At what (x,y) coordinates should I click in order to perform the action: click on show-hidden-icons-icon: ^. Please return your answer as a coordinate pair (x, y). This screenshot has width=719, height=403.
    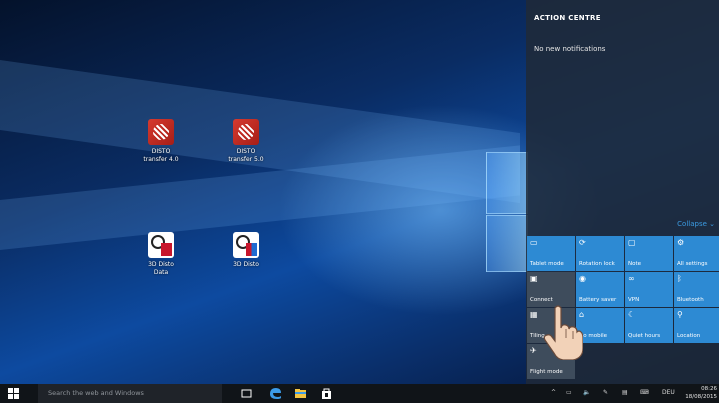
    Looking at the image, I should click on (553, 392).